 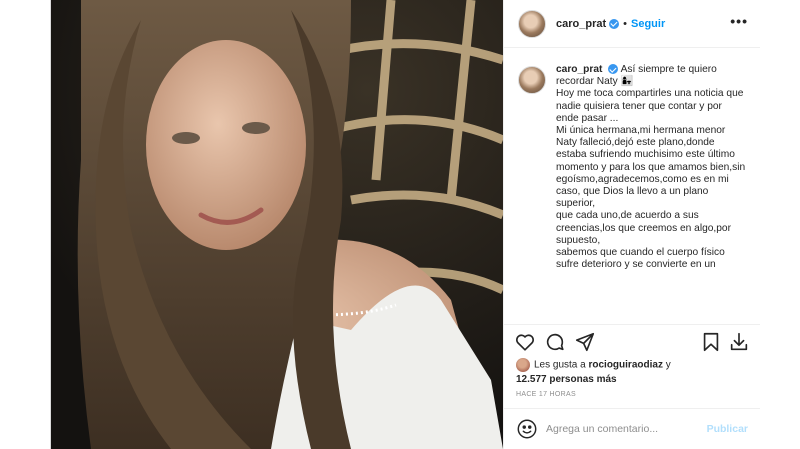 I want to click on emoji-icon, so click(x=527, y=429).